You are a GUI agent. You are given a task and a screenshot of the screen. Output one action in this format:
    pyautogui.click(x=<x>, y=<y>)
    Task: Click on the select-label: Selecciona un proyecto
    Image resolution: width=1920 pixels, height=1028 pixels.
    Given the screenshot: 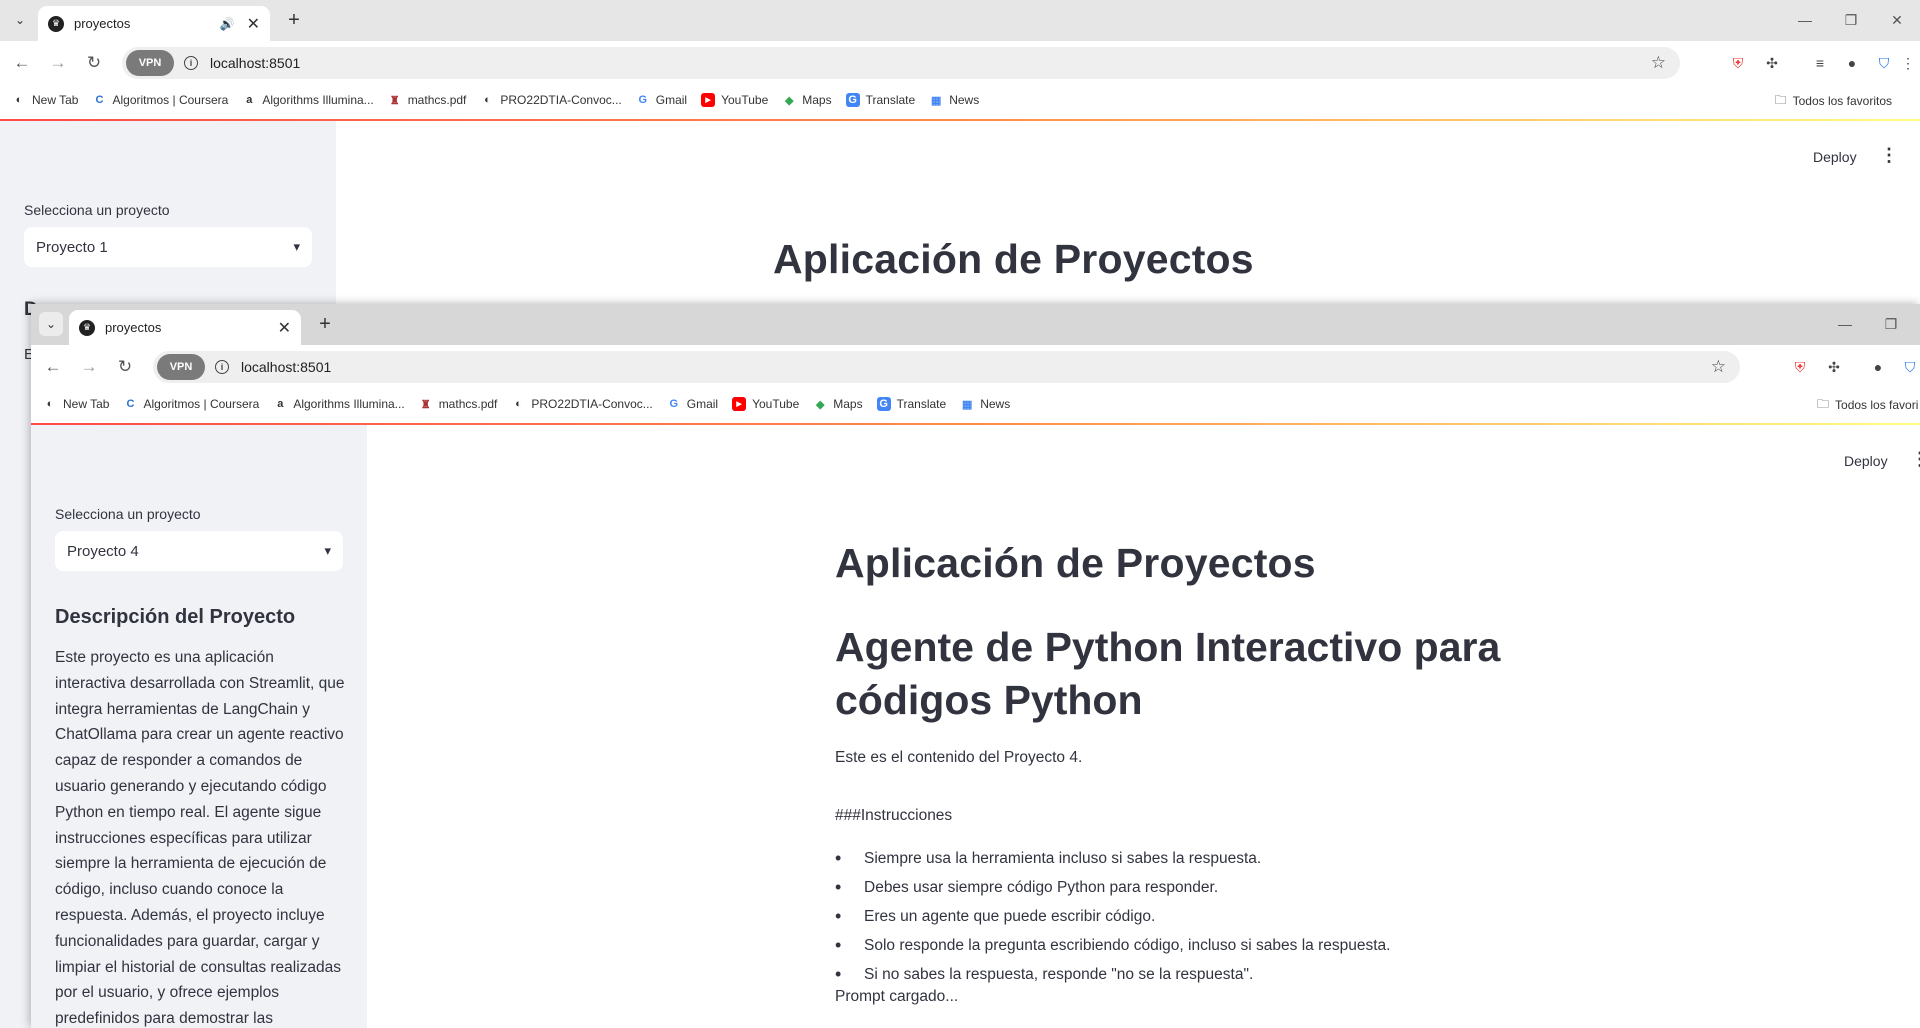 What is the action you would take?
    pyautogui.click(x=97, y=210)
    